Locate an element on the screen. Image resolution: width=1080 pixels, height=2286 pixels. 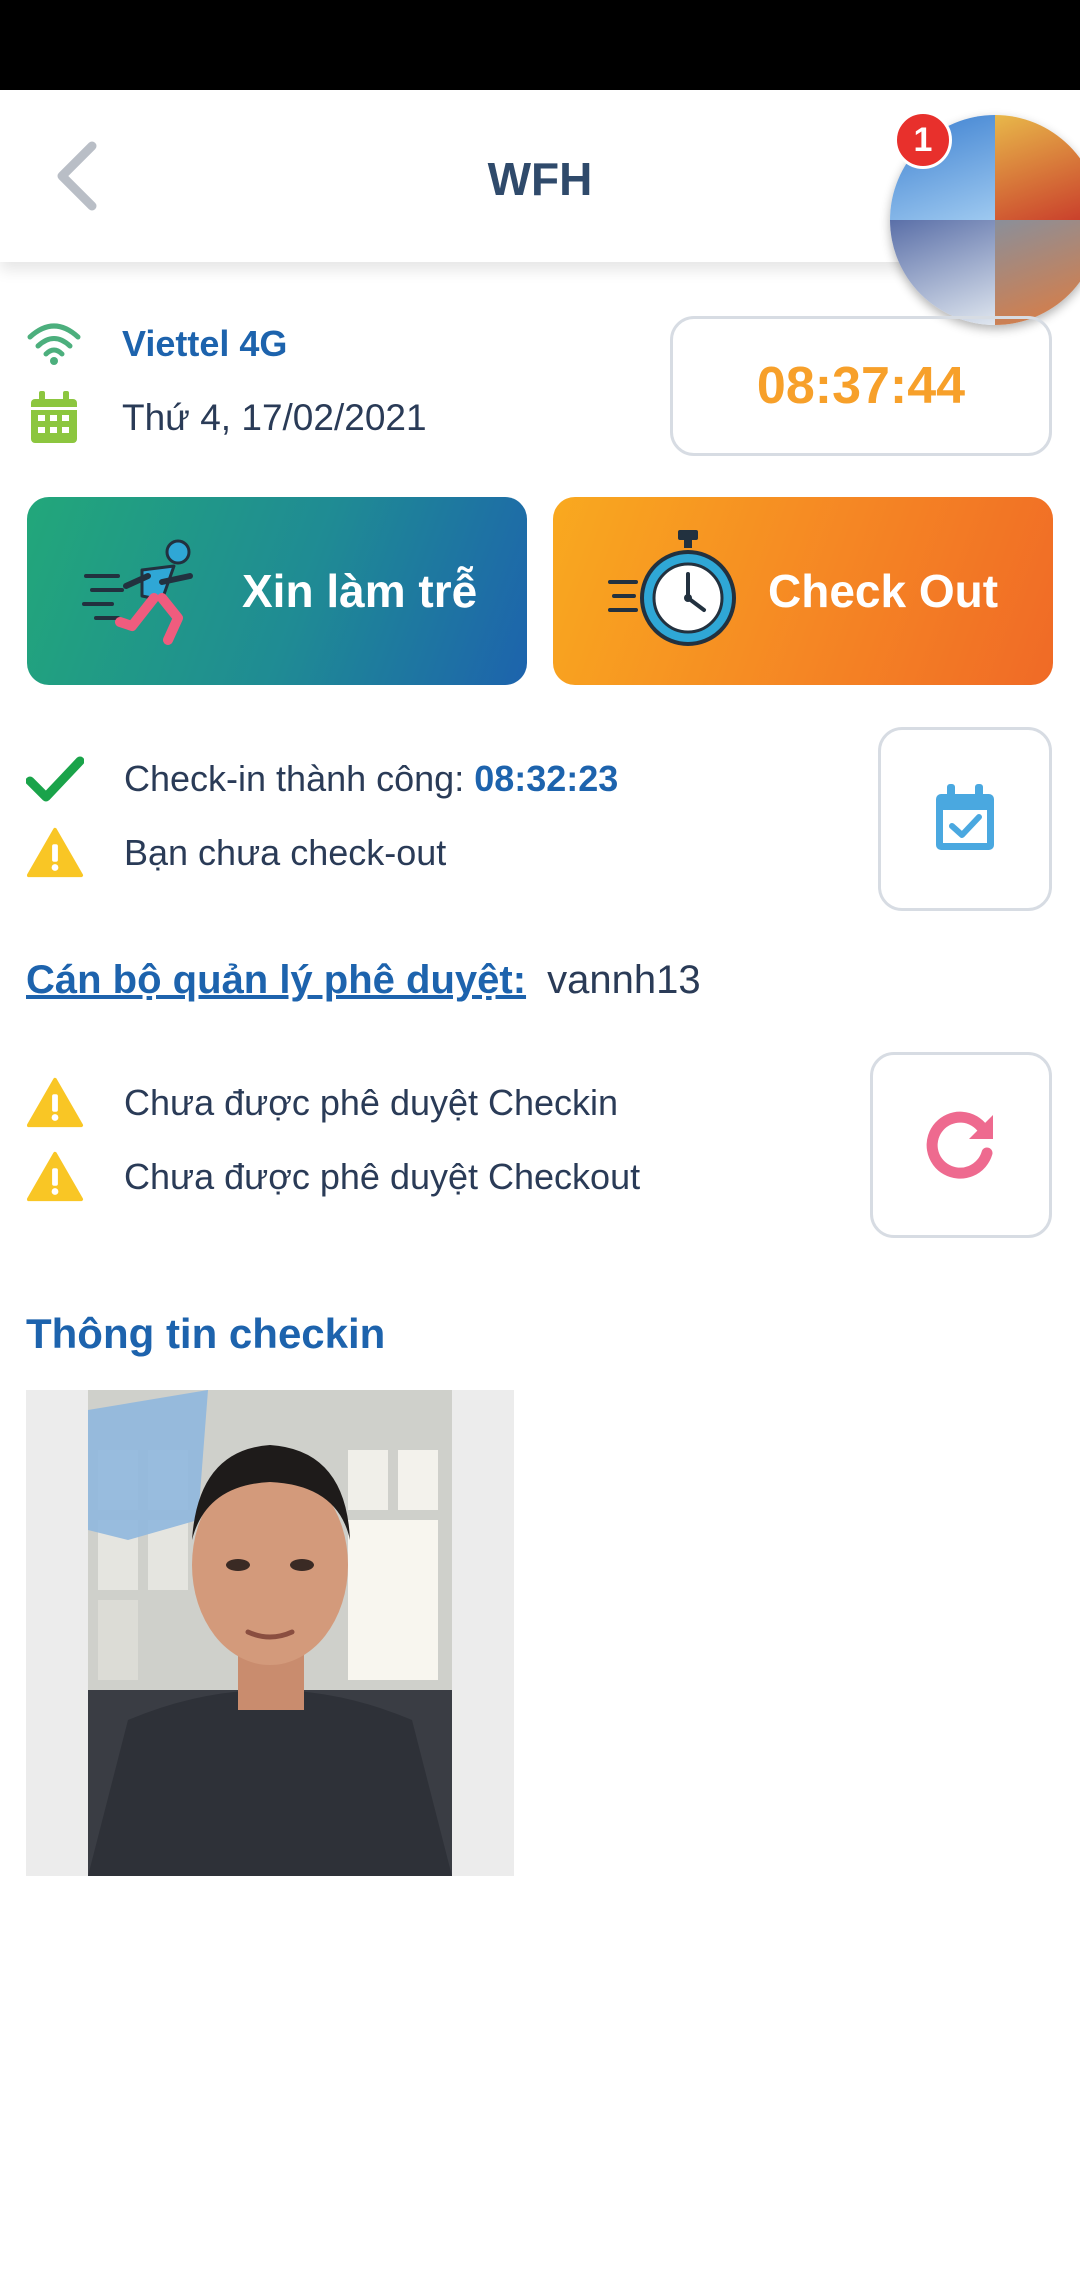
approval-manager-row: Cán bộ quản lý phê duyệt: vannh13 is located at coordinates (363, 980).